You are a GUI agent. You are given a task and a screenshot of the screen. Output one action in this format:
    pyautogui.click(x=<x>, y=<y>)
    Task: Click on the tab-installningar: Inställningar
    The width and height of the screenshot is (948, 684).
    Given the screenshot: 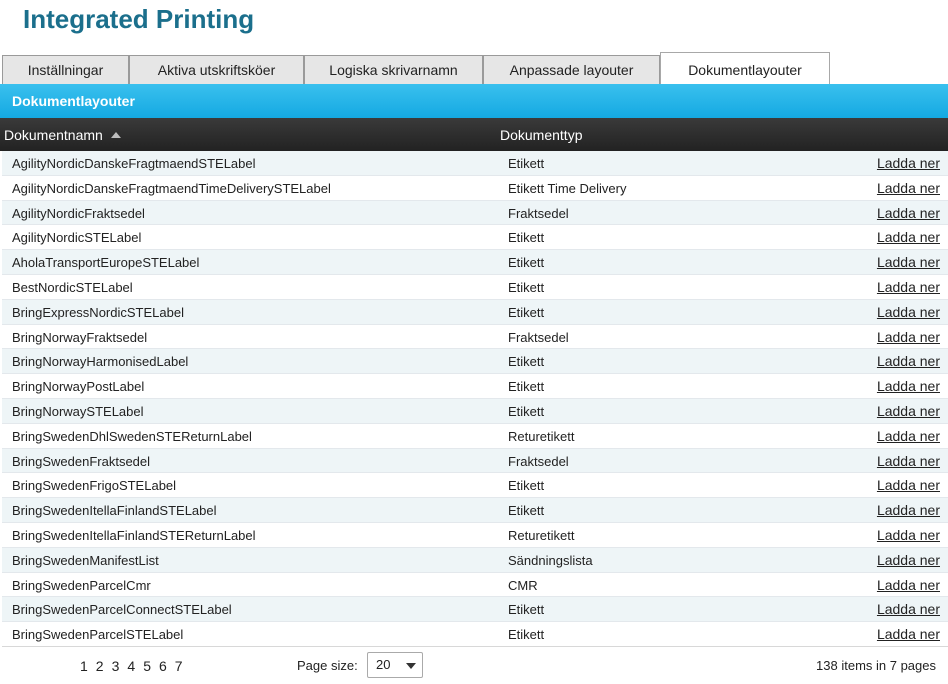 What is the action you would take?
    pyautogui.click(x=65, y=69)
    